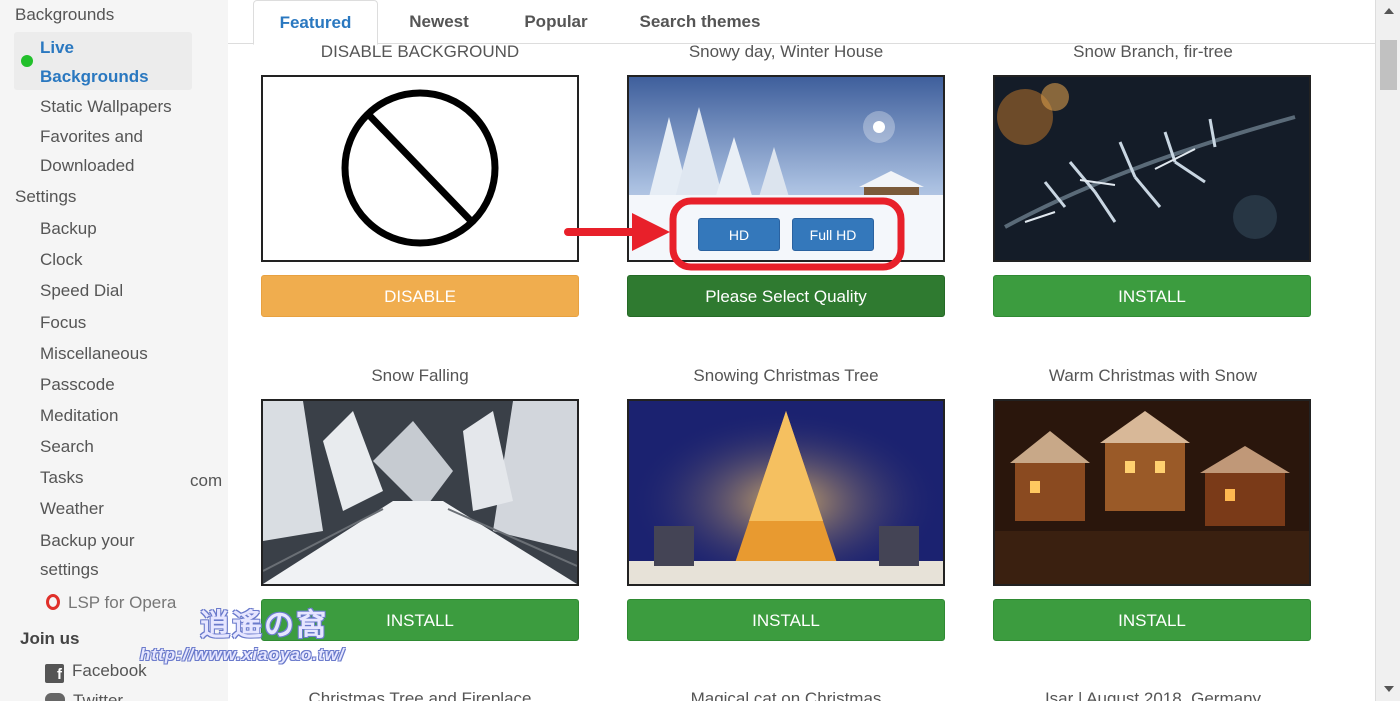  What do you see at coordinates (54, 673) in the screenshot?
I see `facebook-icon: f` at bounding box center [54, 673].